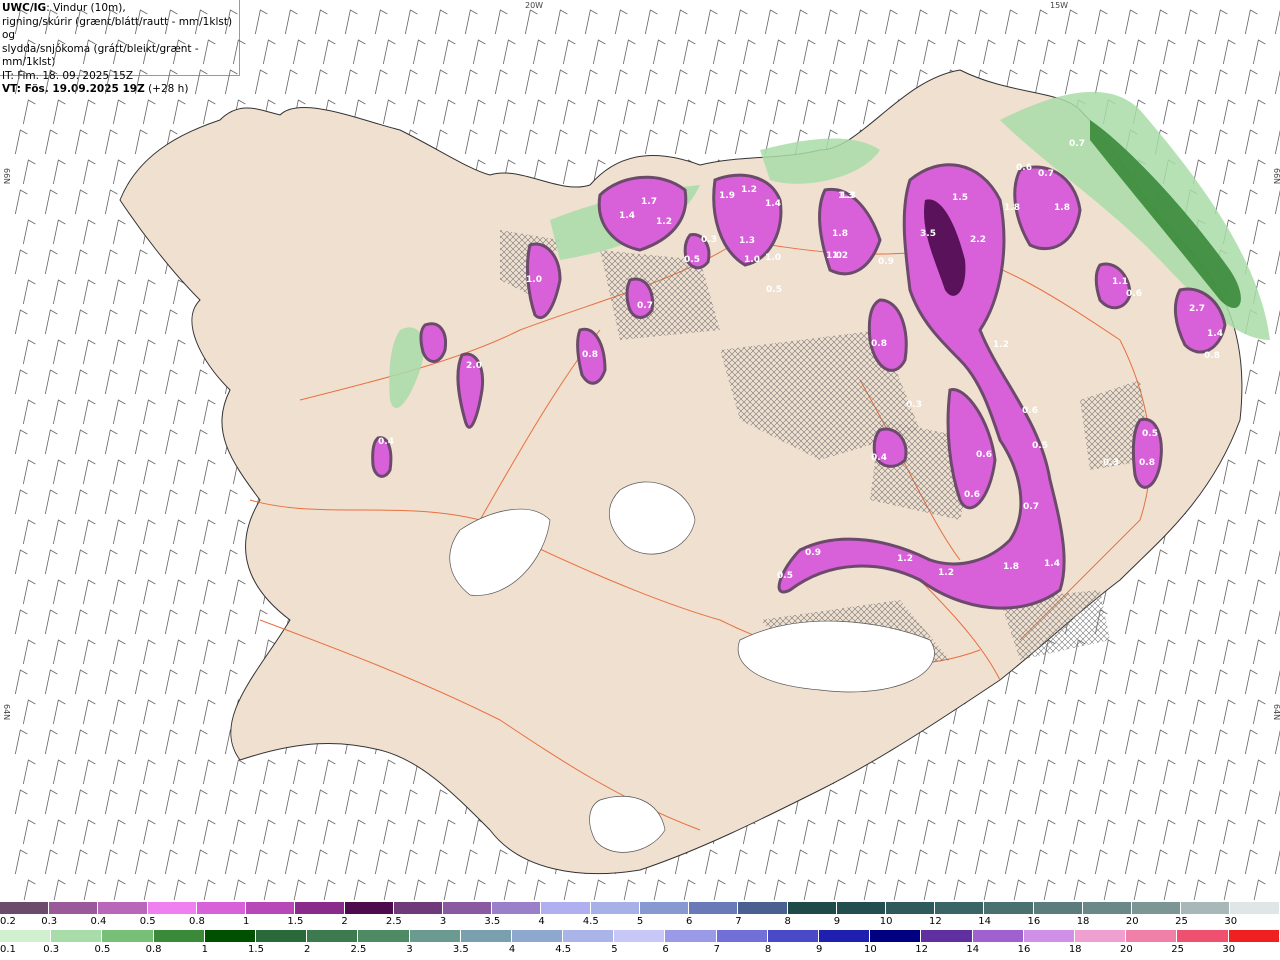 The width and height of the screenshot is (1280, 960). What do you see at coordinates (819, 949) in the screenshot?
I see `legend-label: 9` at bounding box center [819, 949].